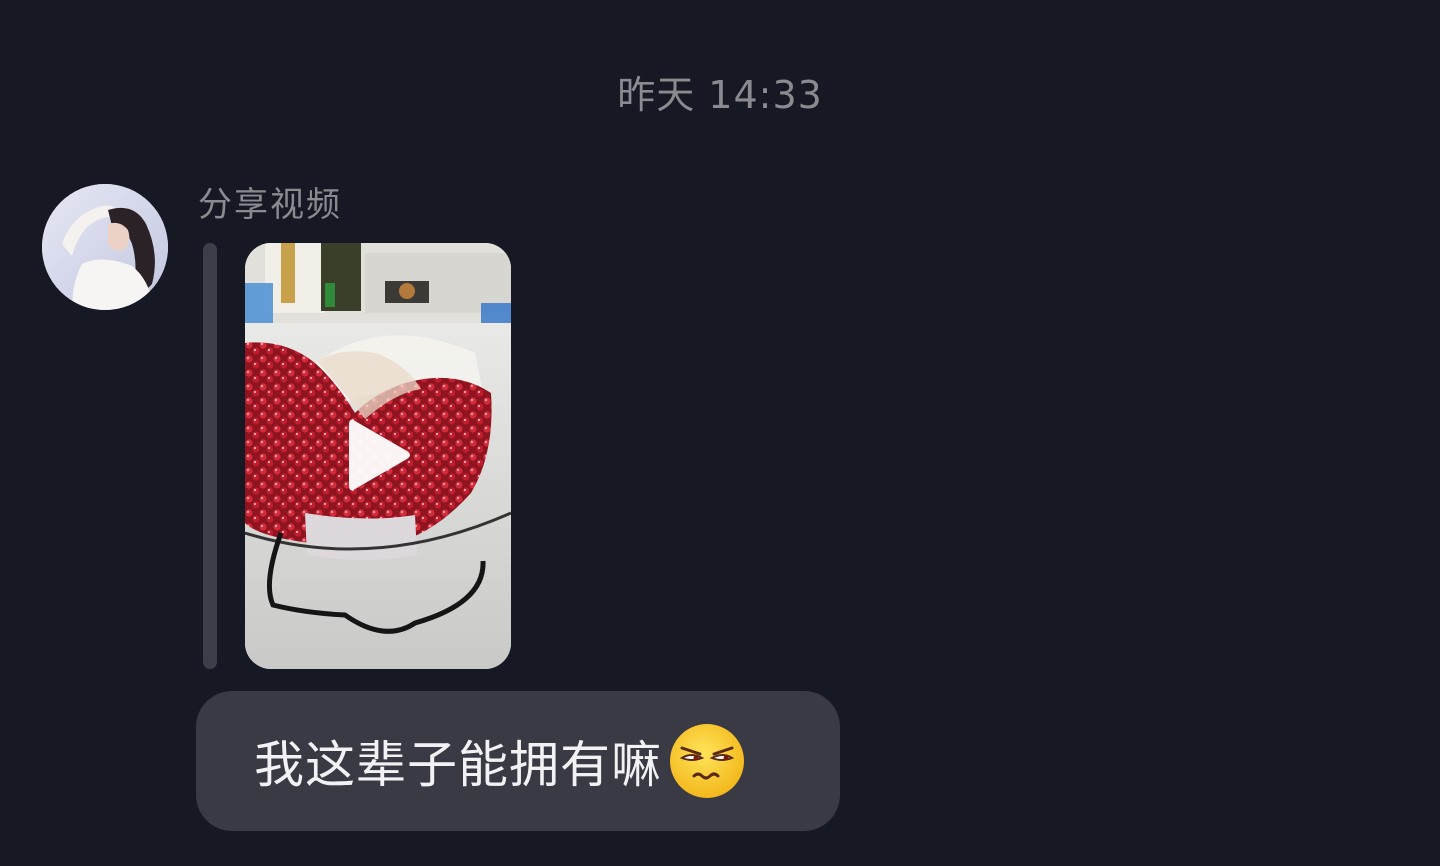  Describe the element at coordinates (210, 456) in the screenshot. I see `quote-bar` at that location.